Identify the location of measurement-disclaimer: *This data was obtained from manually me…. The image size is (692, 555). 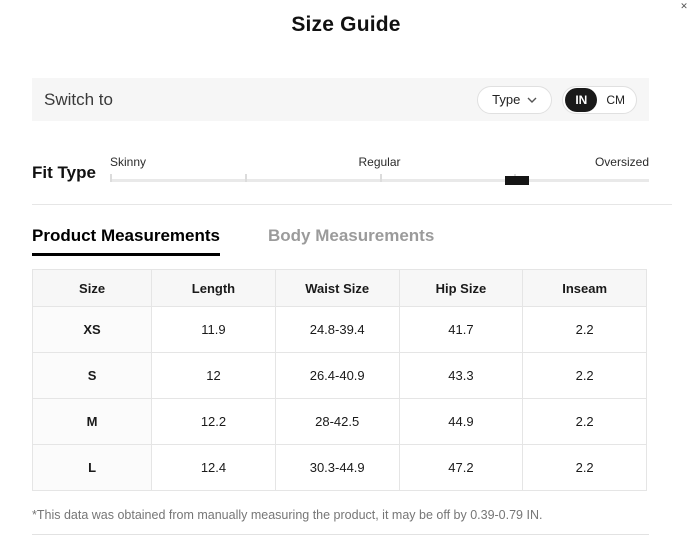
(287, 515).